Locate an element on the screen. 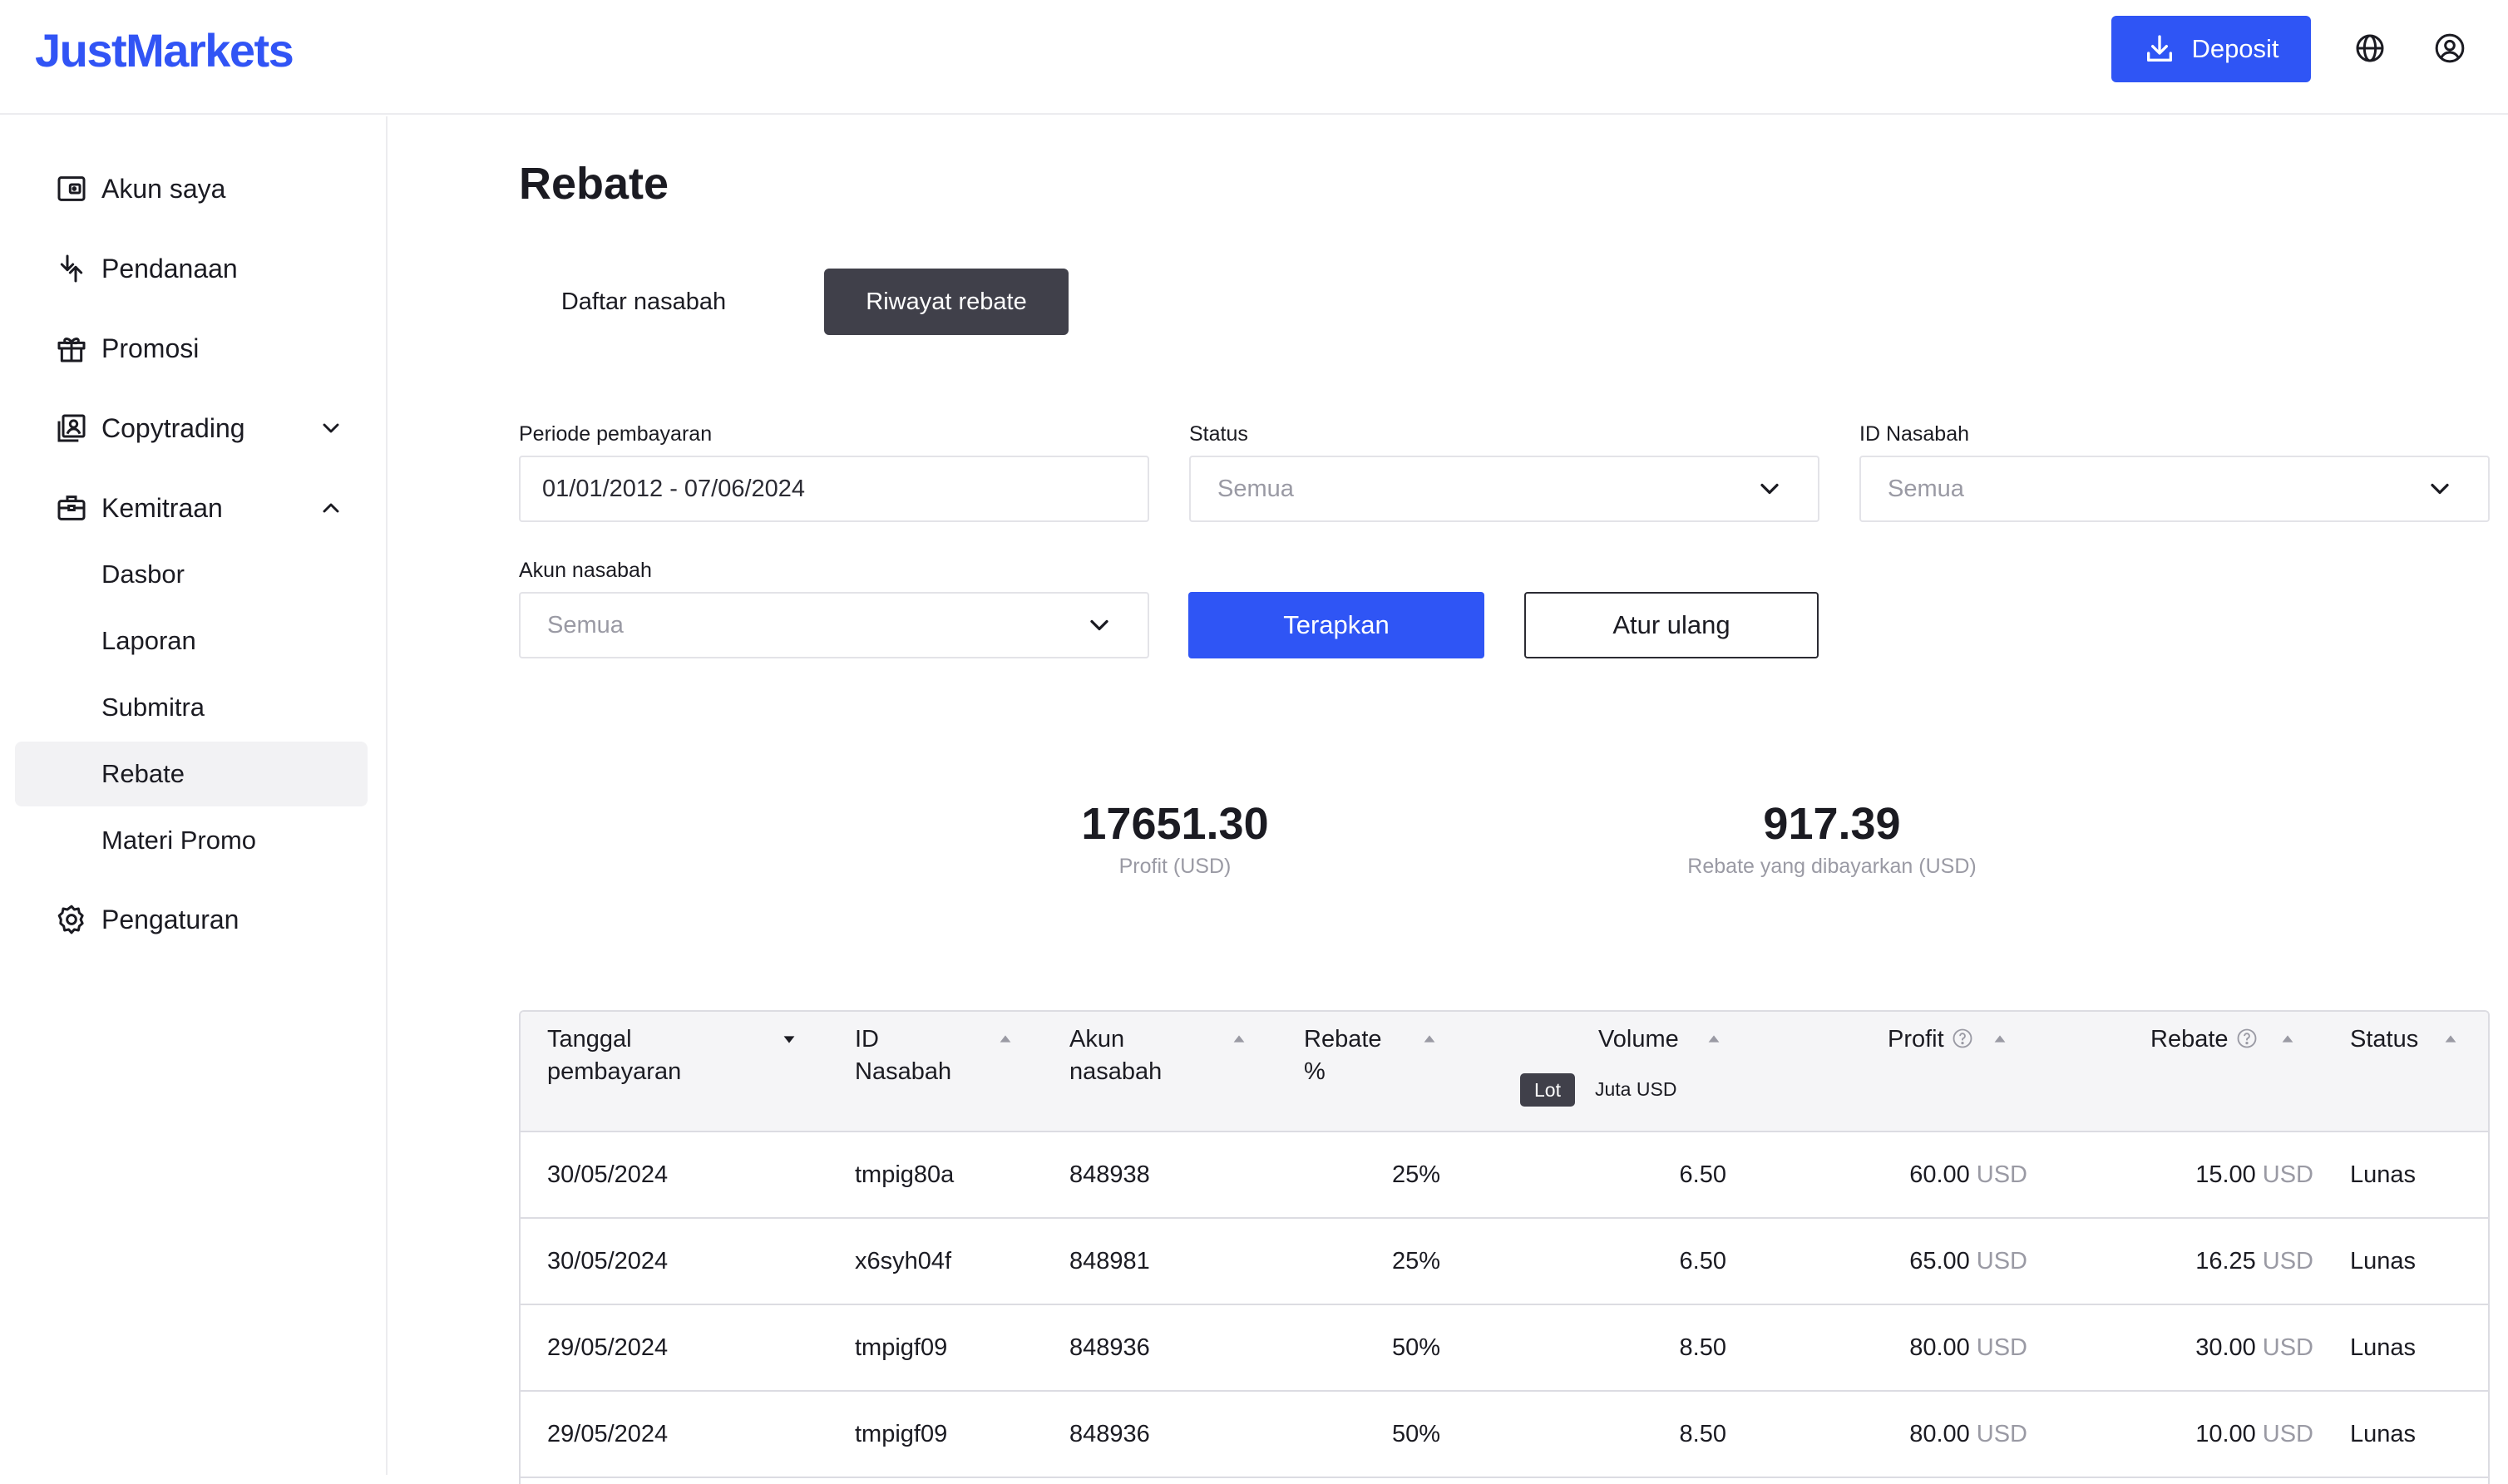 The height and width of the screenshot is (1484, 2508). client-account-select: Semua is located at coordinates (834, 625).